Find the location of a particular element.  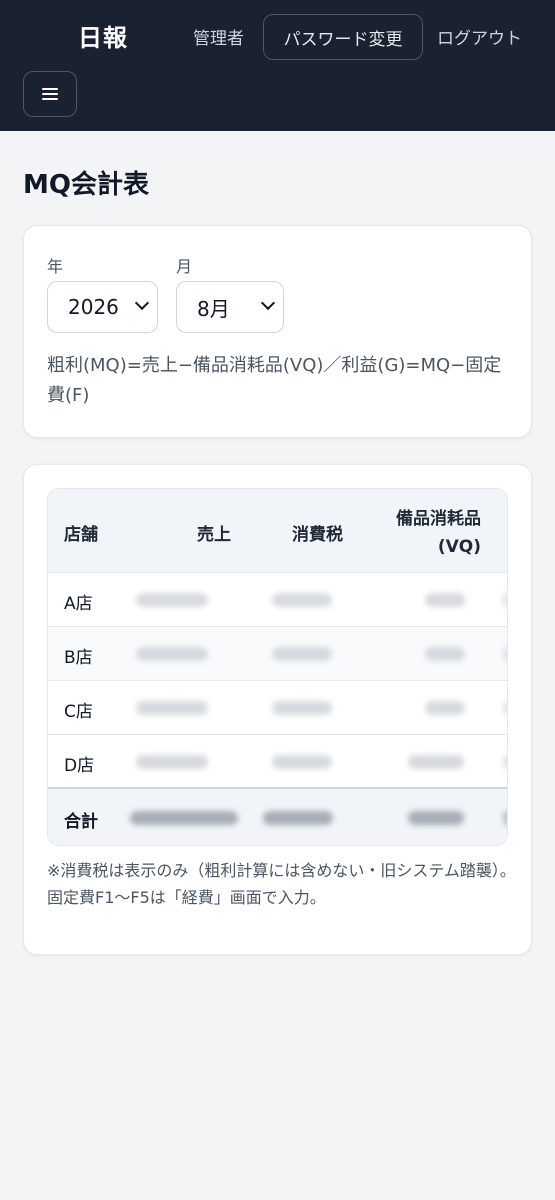

page-title: MQ会計表 is located at coordinates (86, 185).